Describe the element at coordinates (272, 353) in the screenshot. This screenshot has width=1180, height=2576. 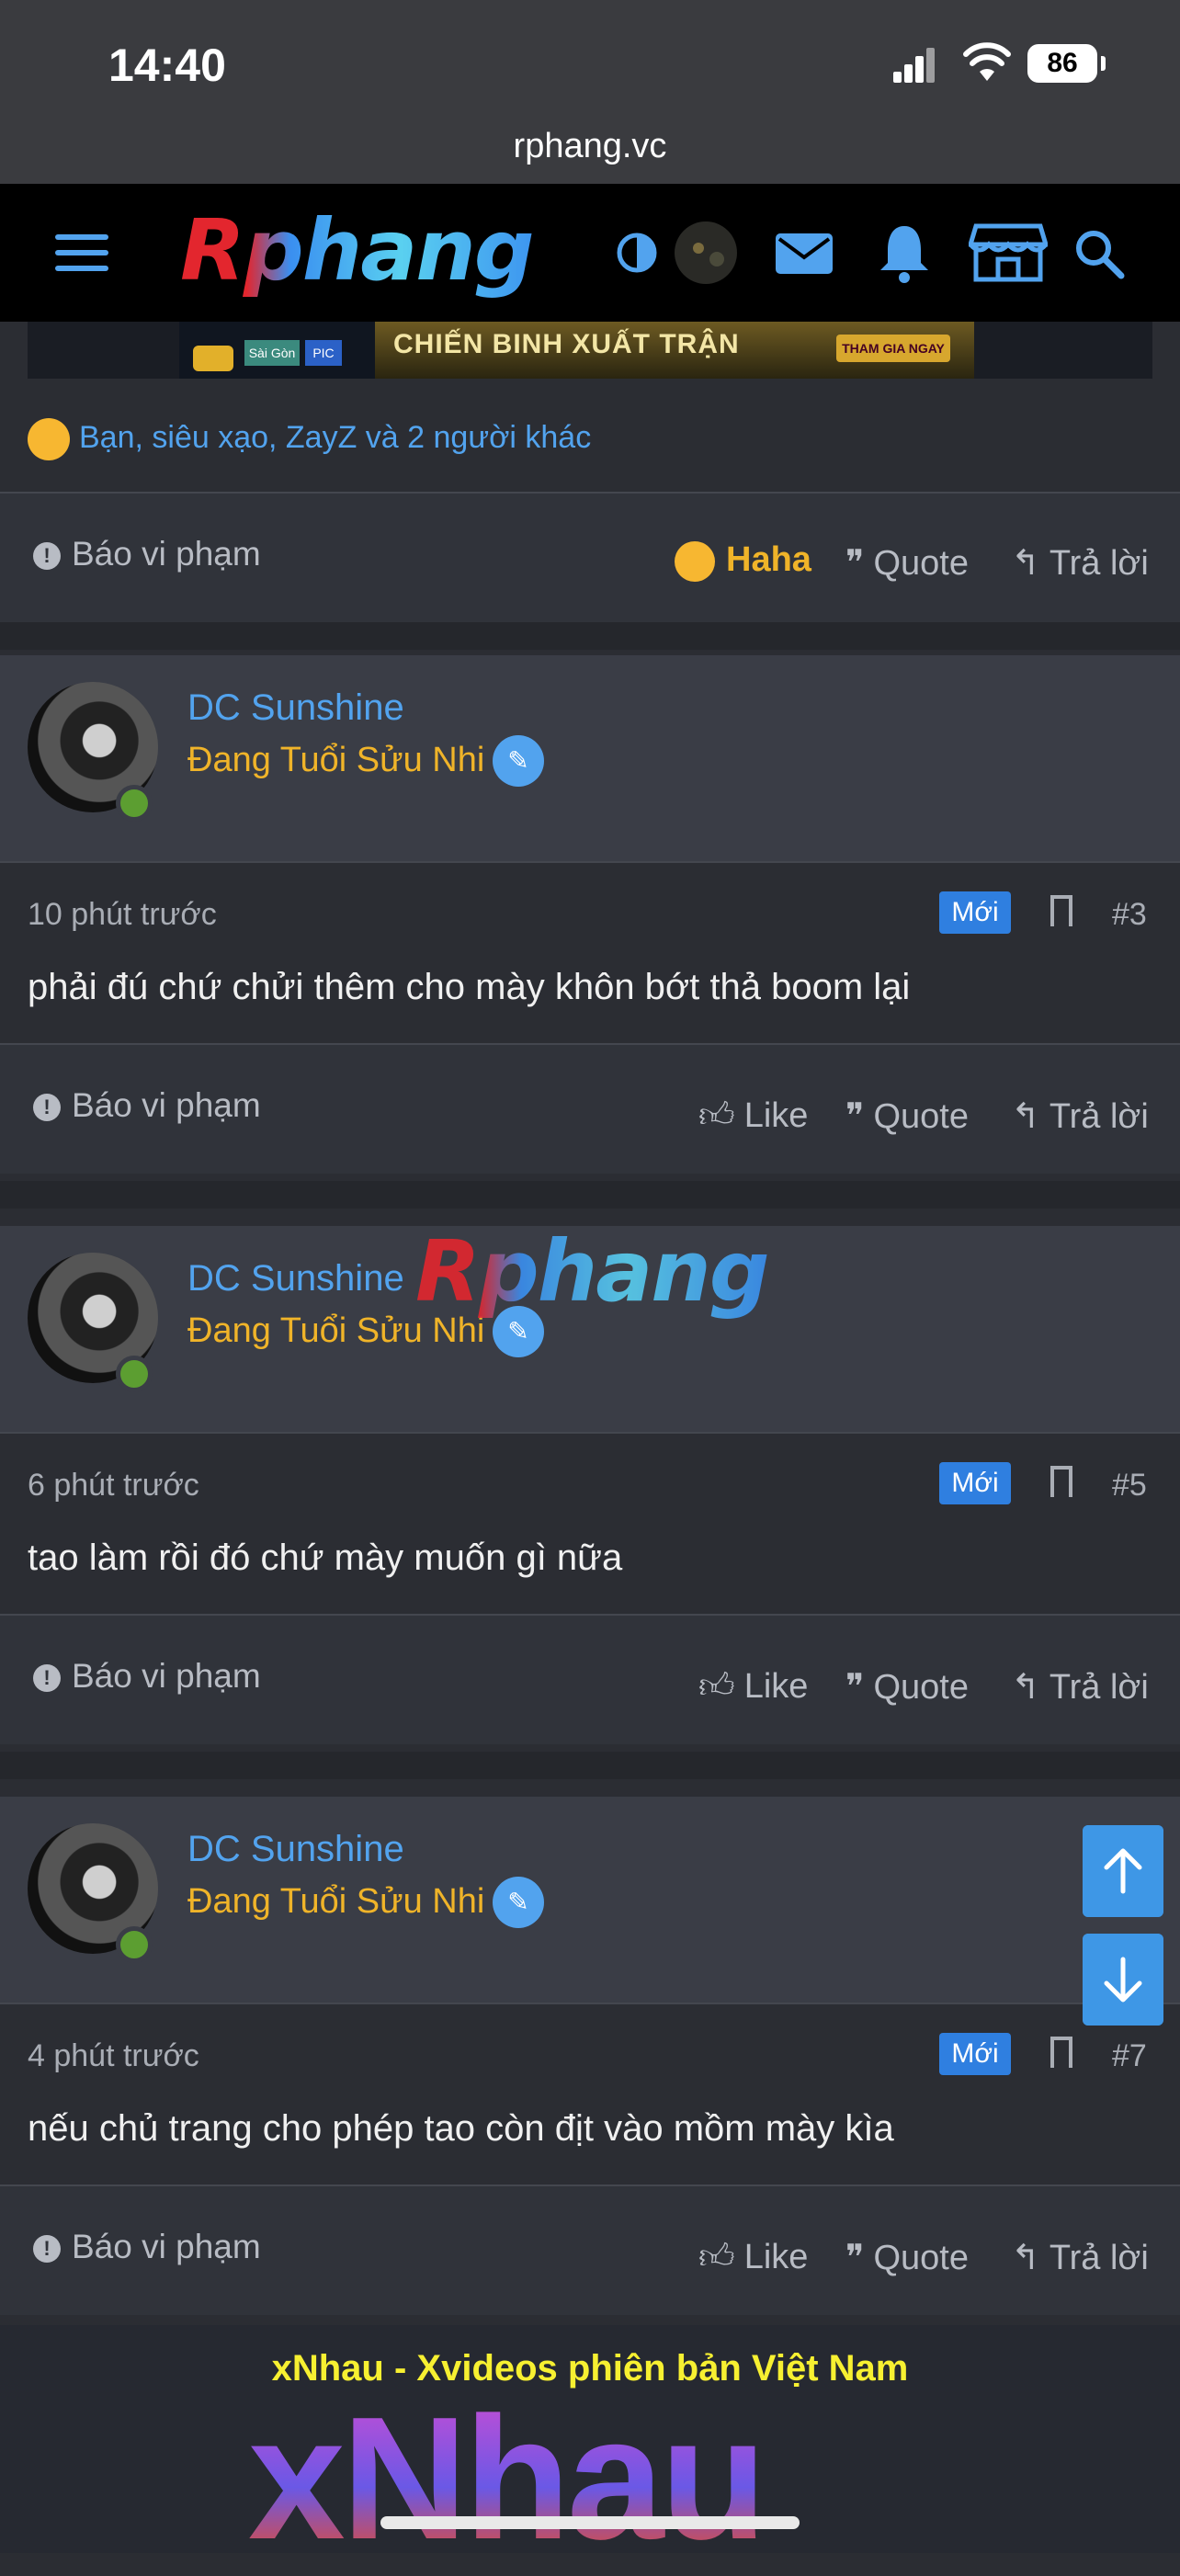
I see `banner-sg-label: Sài Gòn` at that location.